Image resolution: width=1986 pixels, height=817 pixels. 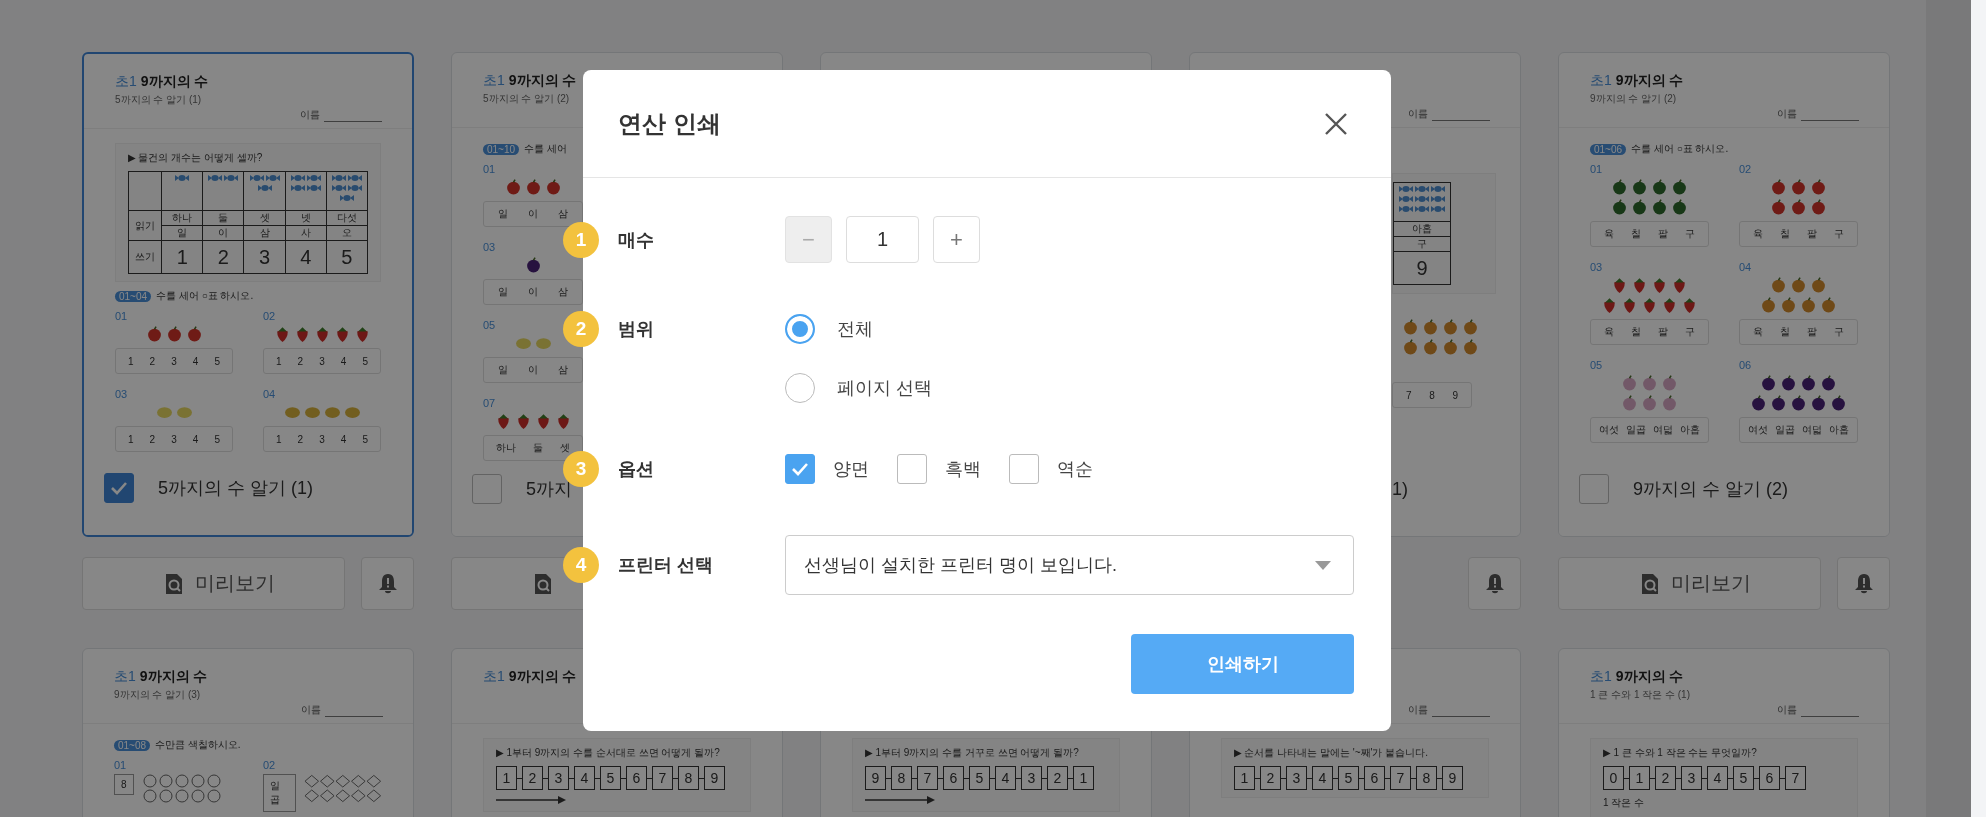 What do you see at coordinates (1679, 186) in the screenshot?
I see `watermelon-icon` at bounding box center [1679, 186].